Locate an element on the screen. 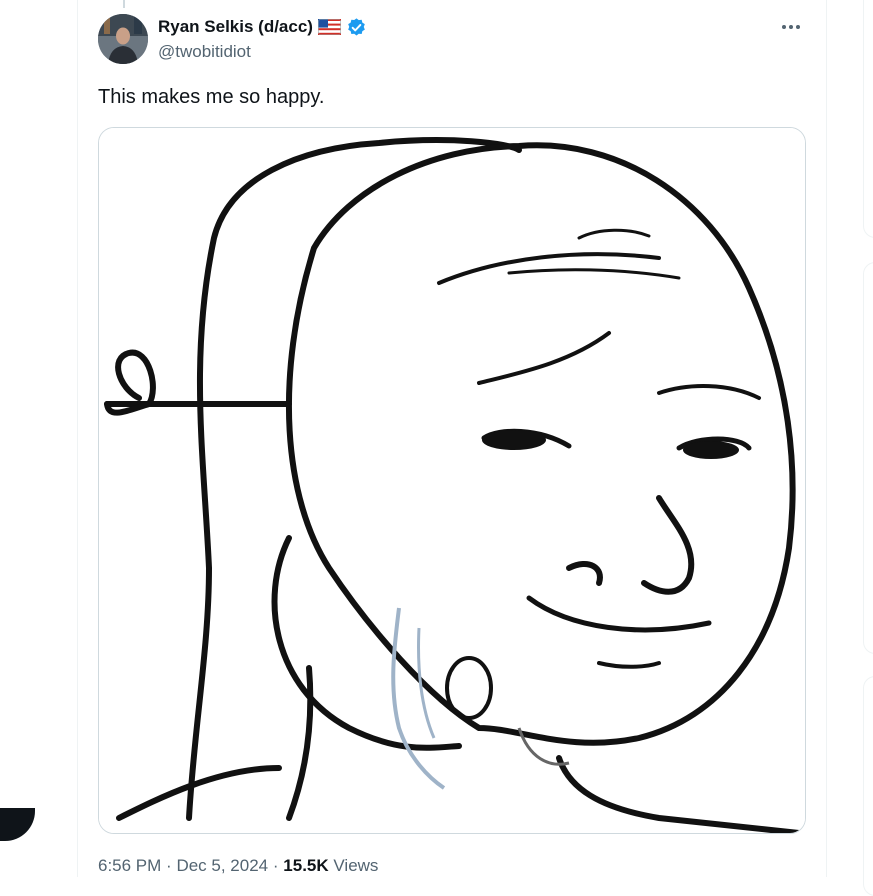 The height and width of the screenshot is (896, 873). views-label: Views is located at coordinates (356, 865).